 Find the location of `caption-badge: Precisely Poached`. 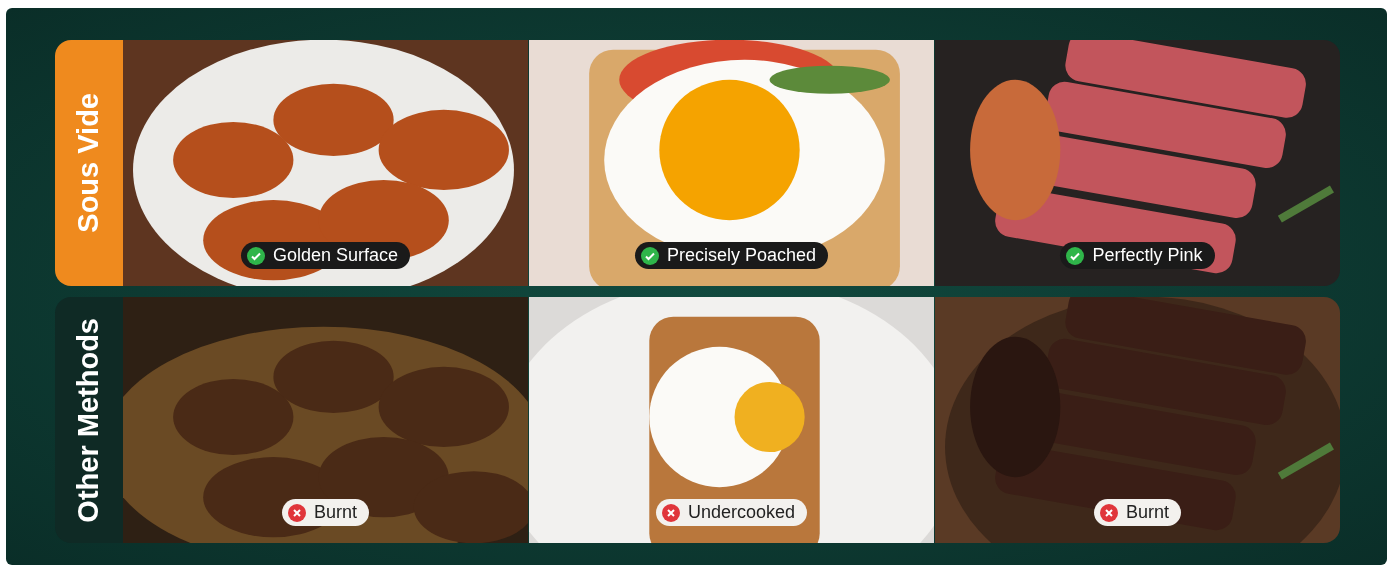

caption-badge: Precisely Poached is located at coordinates (731, 255).